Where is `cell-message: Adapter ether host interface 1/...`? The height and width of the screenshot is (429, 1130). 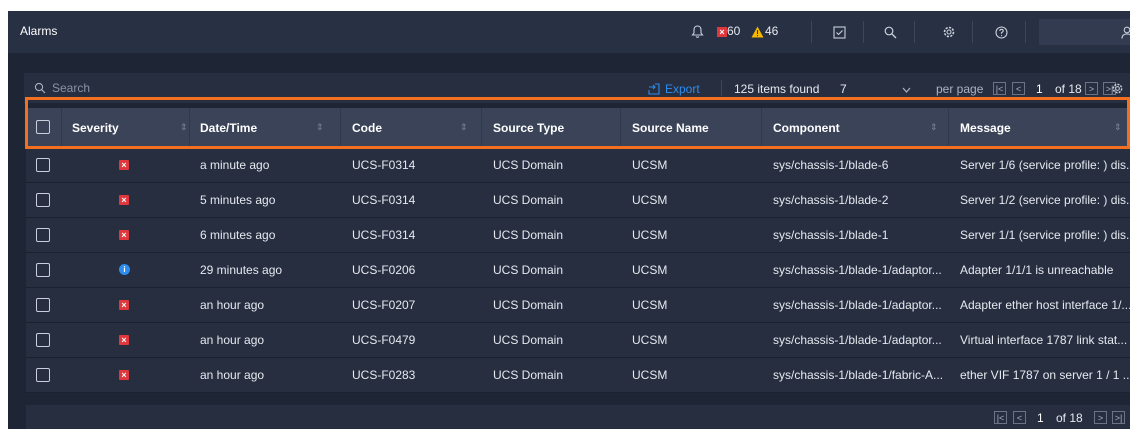
cell-message: Adapter ether host interface 1/... is located at coordinates (1045, 305).